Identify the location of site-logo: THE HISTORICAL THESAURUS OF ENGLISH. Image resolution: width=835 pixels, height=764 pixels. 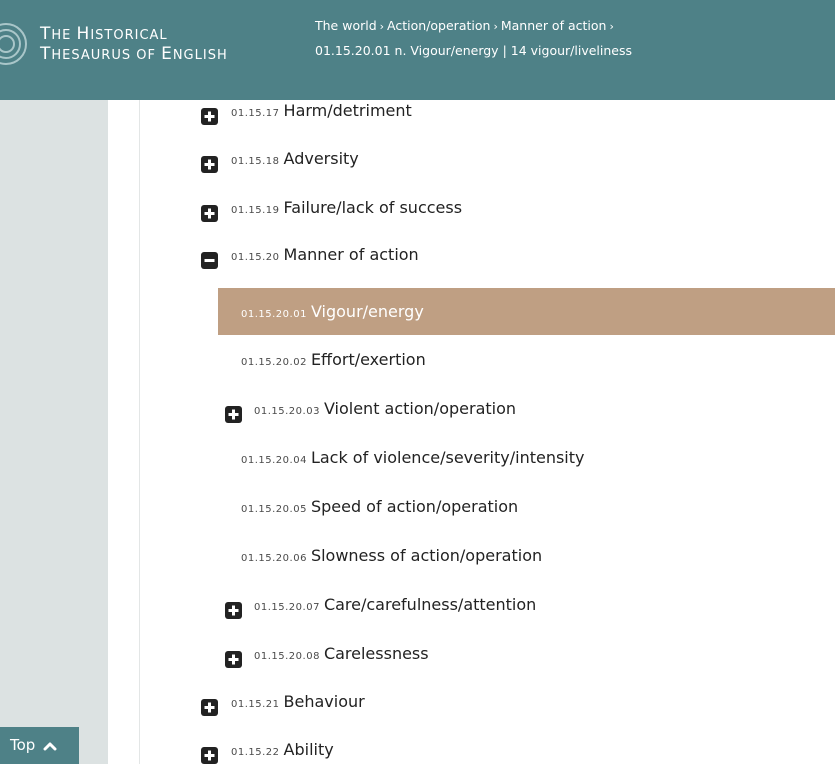
(150, 45).